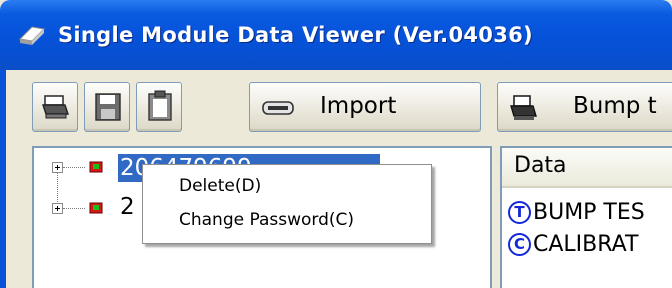  I want to click on list-item-text: BUMP TES, so click(589, 212).